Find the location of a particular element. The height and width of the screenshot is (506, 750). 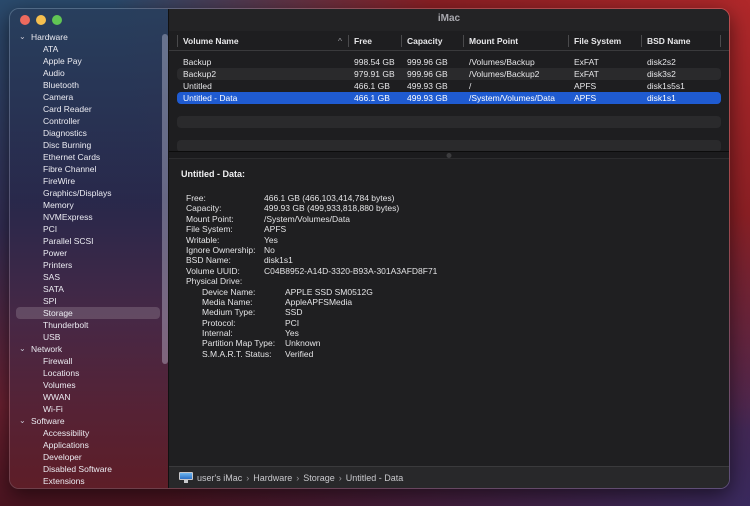

cell-mount: /System/Volumes/Data is located at coordinates (512, 98).